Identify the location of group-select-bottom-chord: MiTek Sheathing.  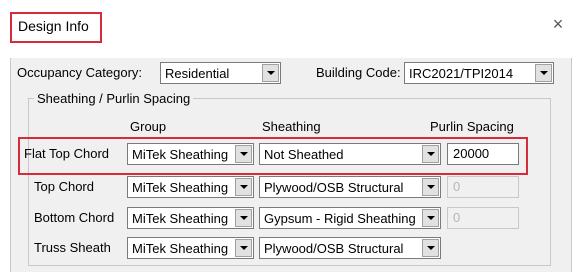
(190, 218).